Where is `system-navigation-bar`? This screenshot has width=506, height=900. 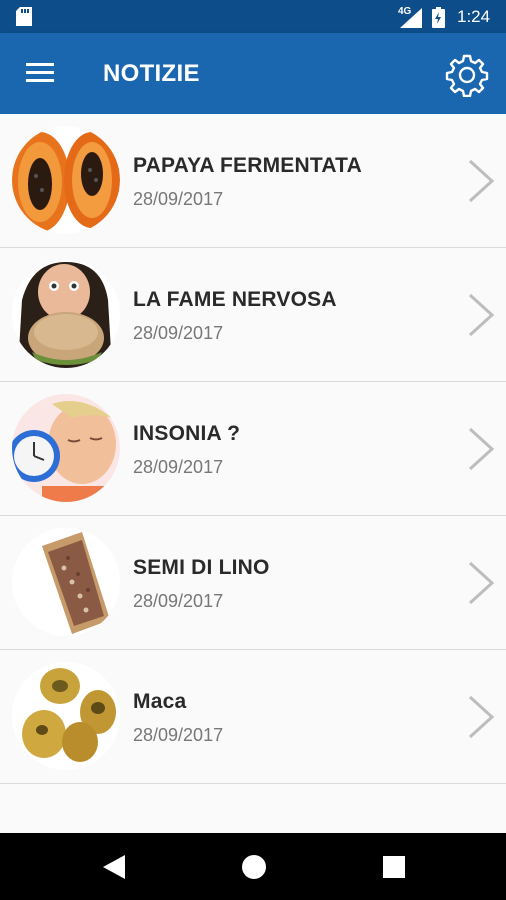 system-navigation-bar is located at coordinates (253, 866).